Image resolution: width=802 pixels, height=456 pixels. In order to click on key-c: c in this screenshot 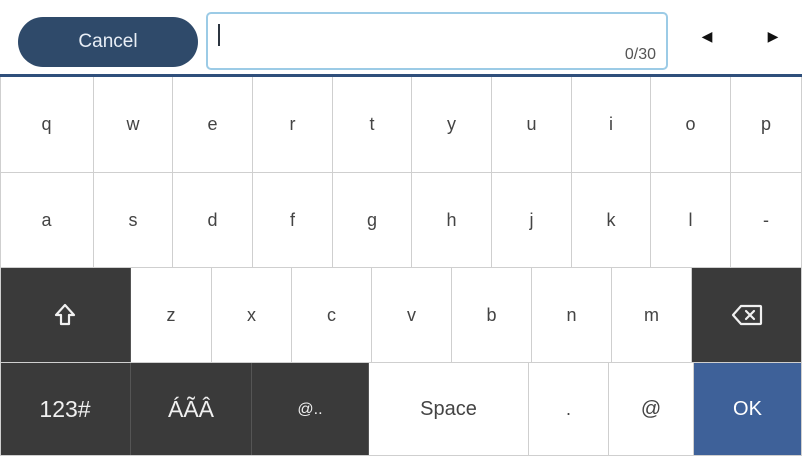, I will do `click(332, 315)`.